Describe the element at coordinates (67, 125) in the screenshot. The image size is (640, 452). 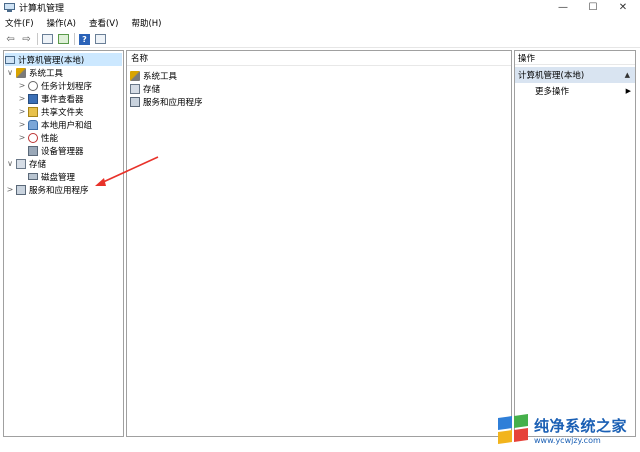
I see `tree-item-label: 本地用户和组` at that location.